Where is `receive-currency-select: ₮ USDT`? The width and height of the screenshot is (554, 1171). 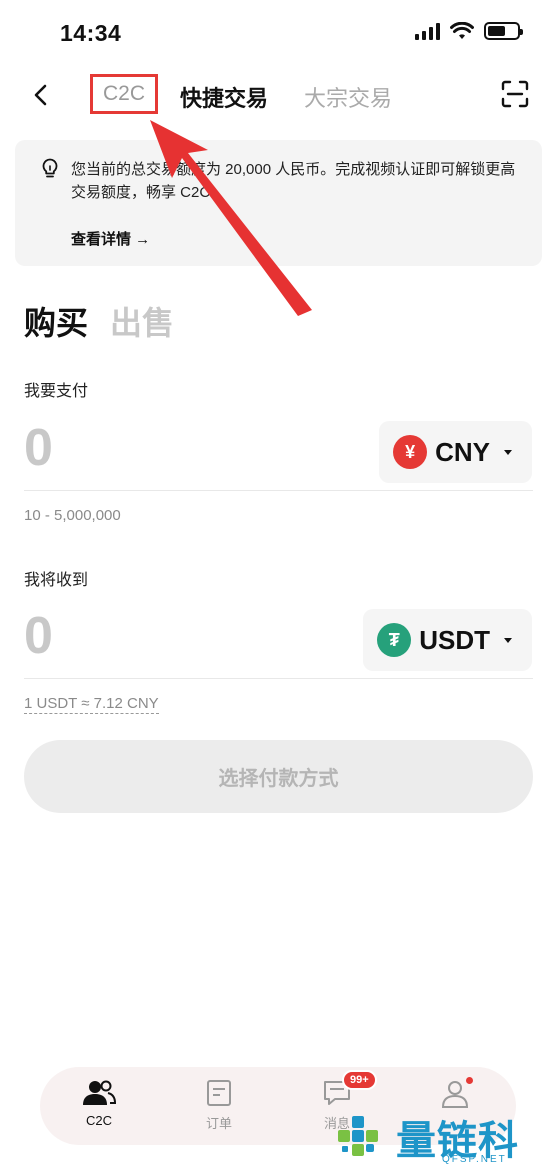
receive-currency-select: ₮ USDT is located at coordinates (447, 640).